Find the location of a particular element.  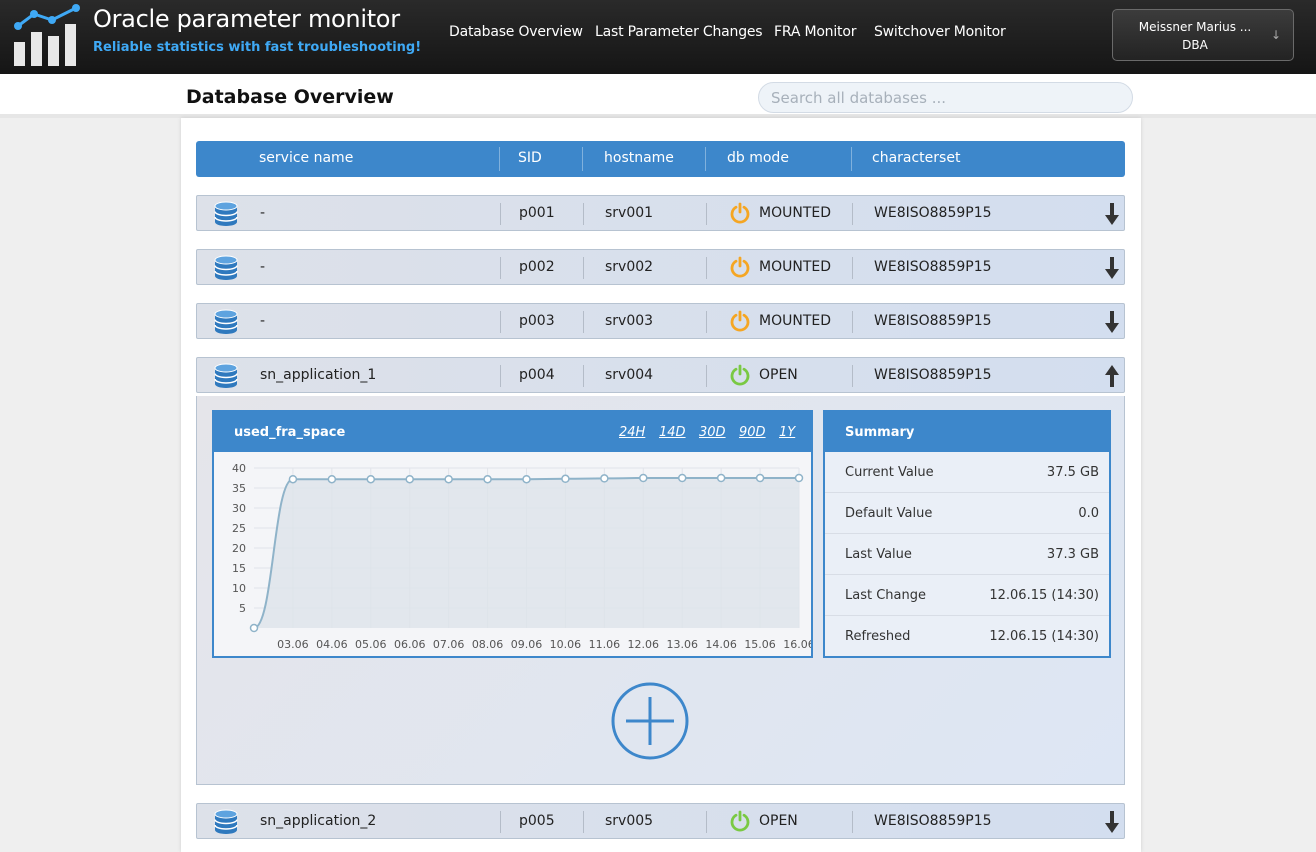

user-menu-button: Meissner Marius ... DBA ↓ is located at coordinates (1203, 35).